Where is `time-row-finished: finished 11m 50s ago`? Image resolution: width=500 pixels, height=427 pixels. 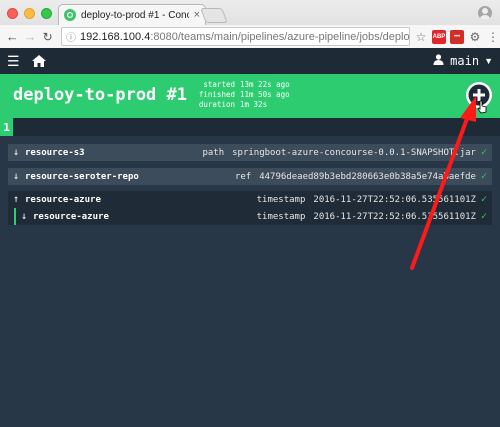 time-row-finished: finished 11m 50s ago is located at coordinates (241, 95).